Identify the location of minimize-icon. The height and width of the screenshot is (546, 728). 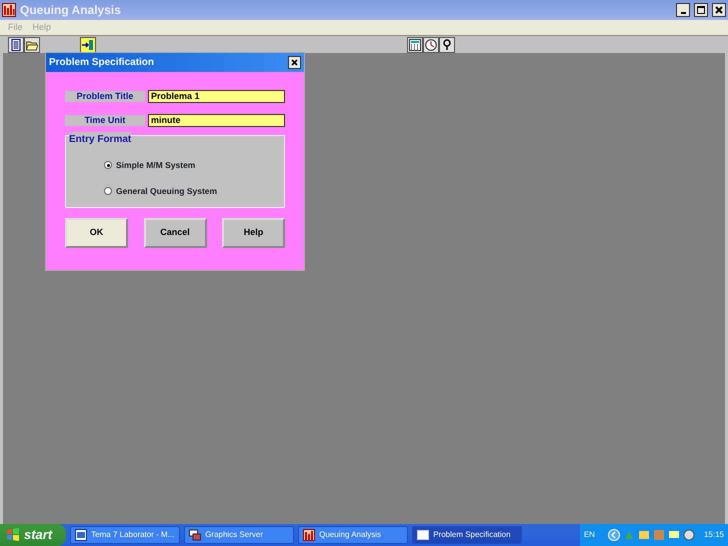
(683, 13).